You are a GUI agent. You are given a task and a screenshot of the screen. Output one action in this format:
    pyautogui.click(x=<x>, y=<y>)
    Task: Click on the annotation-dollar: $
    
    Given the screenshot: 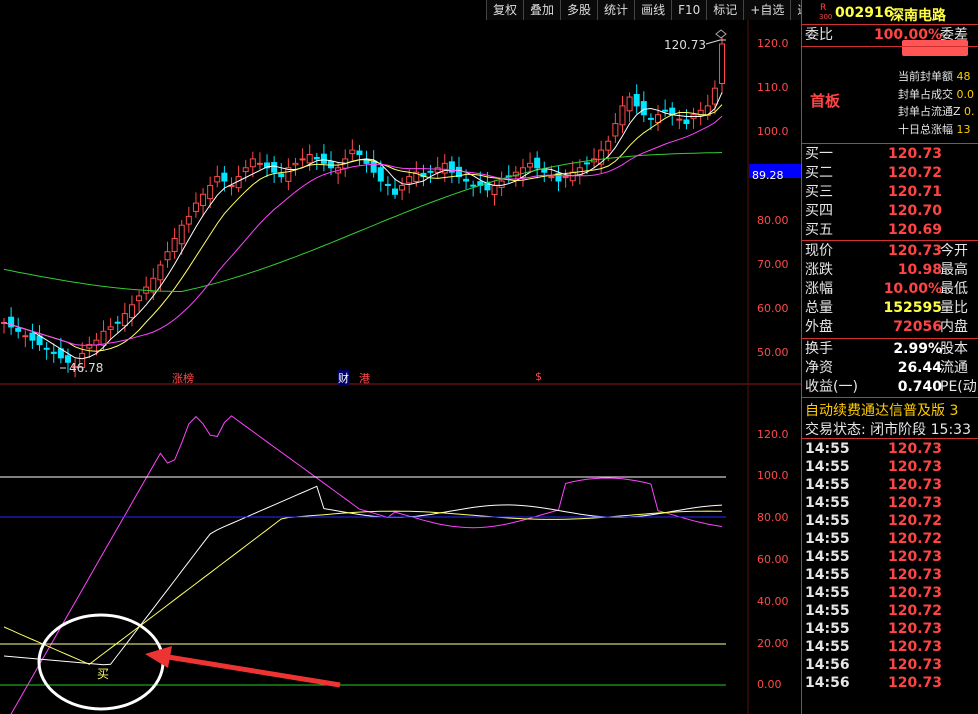 What is the action you would take?
    pyautogui.click(x=538, y=376)
    